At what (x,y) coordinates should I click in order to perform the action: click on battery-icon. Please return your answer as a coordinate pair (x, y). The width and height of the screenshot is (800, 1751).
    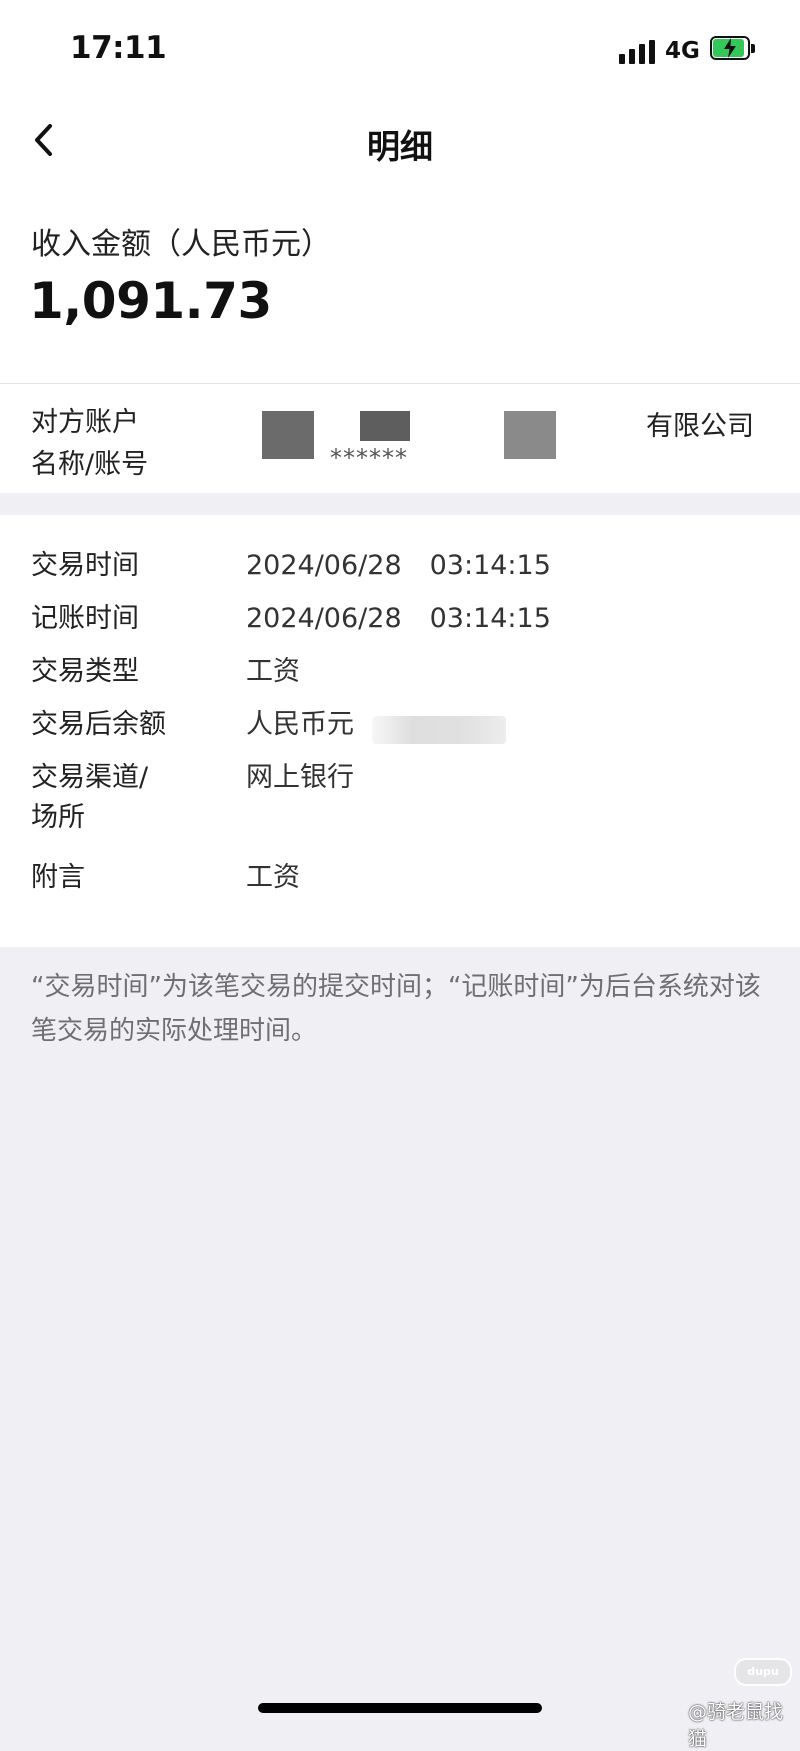
    Looking at the image, I should click on (732, 49).